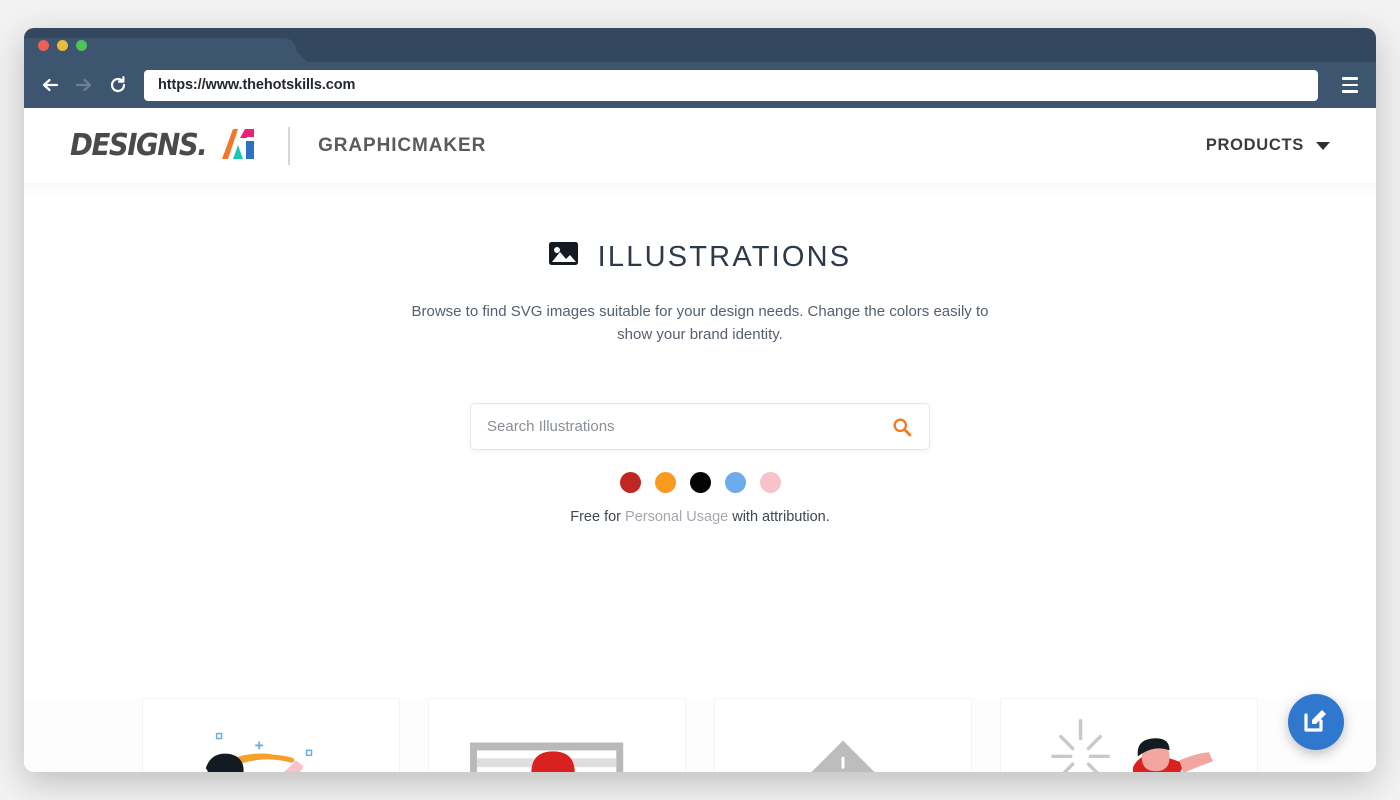  I want to click on forward-arrow-icon, so click(84, 85).